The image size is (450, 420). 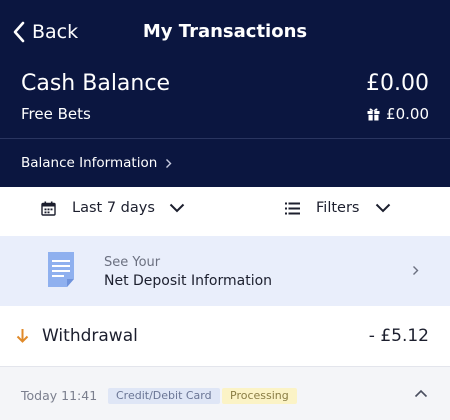 I want to click on gift-icon, so click(x=373, y=114).